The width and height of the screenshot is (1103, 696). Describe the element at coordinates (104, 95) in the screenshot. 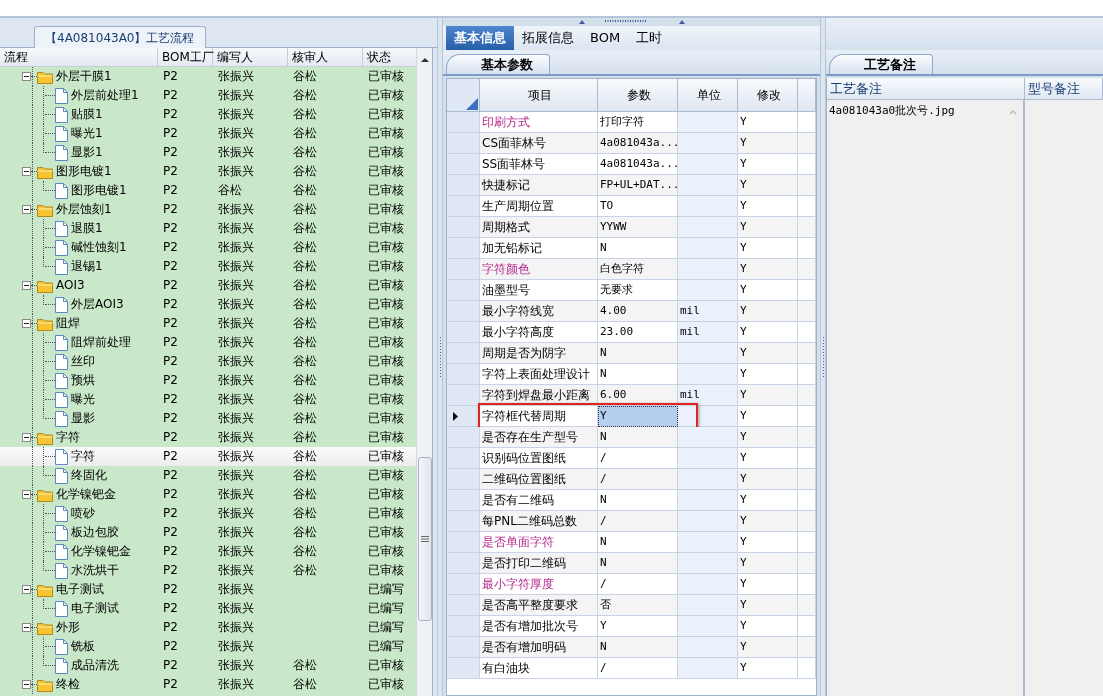

I see `tree-node-label: 外层前处理1` at that location.